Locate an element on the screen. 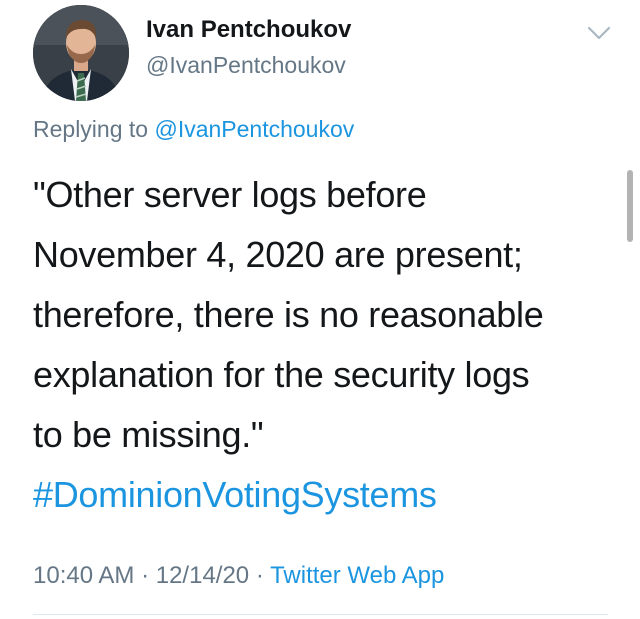  tweet-text-line: explanation for the security logs is located at coordinates (281, 374).